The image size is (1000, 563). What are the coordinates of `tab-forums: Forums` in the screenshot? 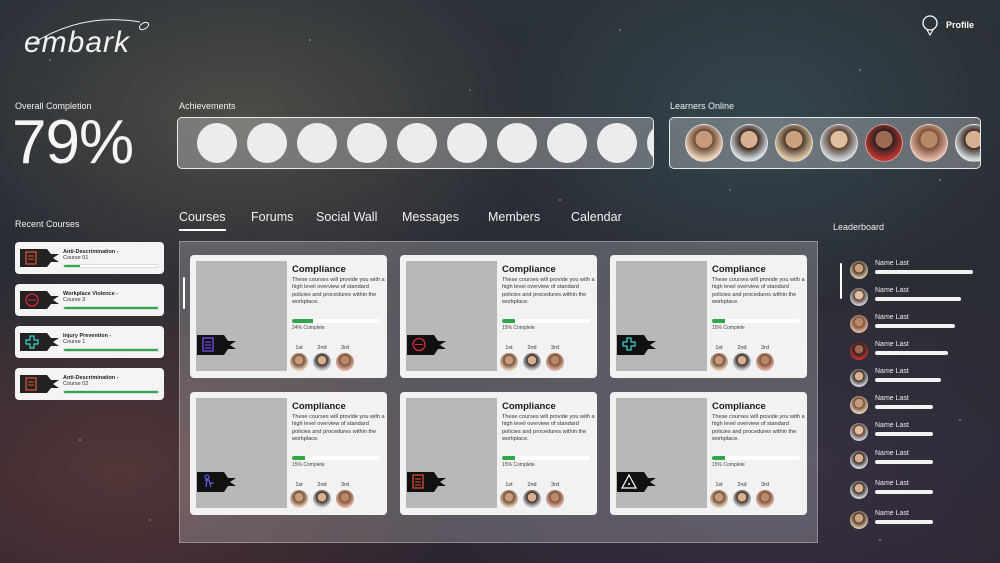 It's located at (272, 217).